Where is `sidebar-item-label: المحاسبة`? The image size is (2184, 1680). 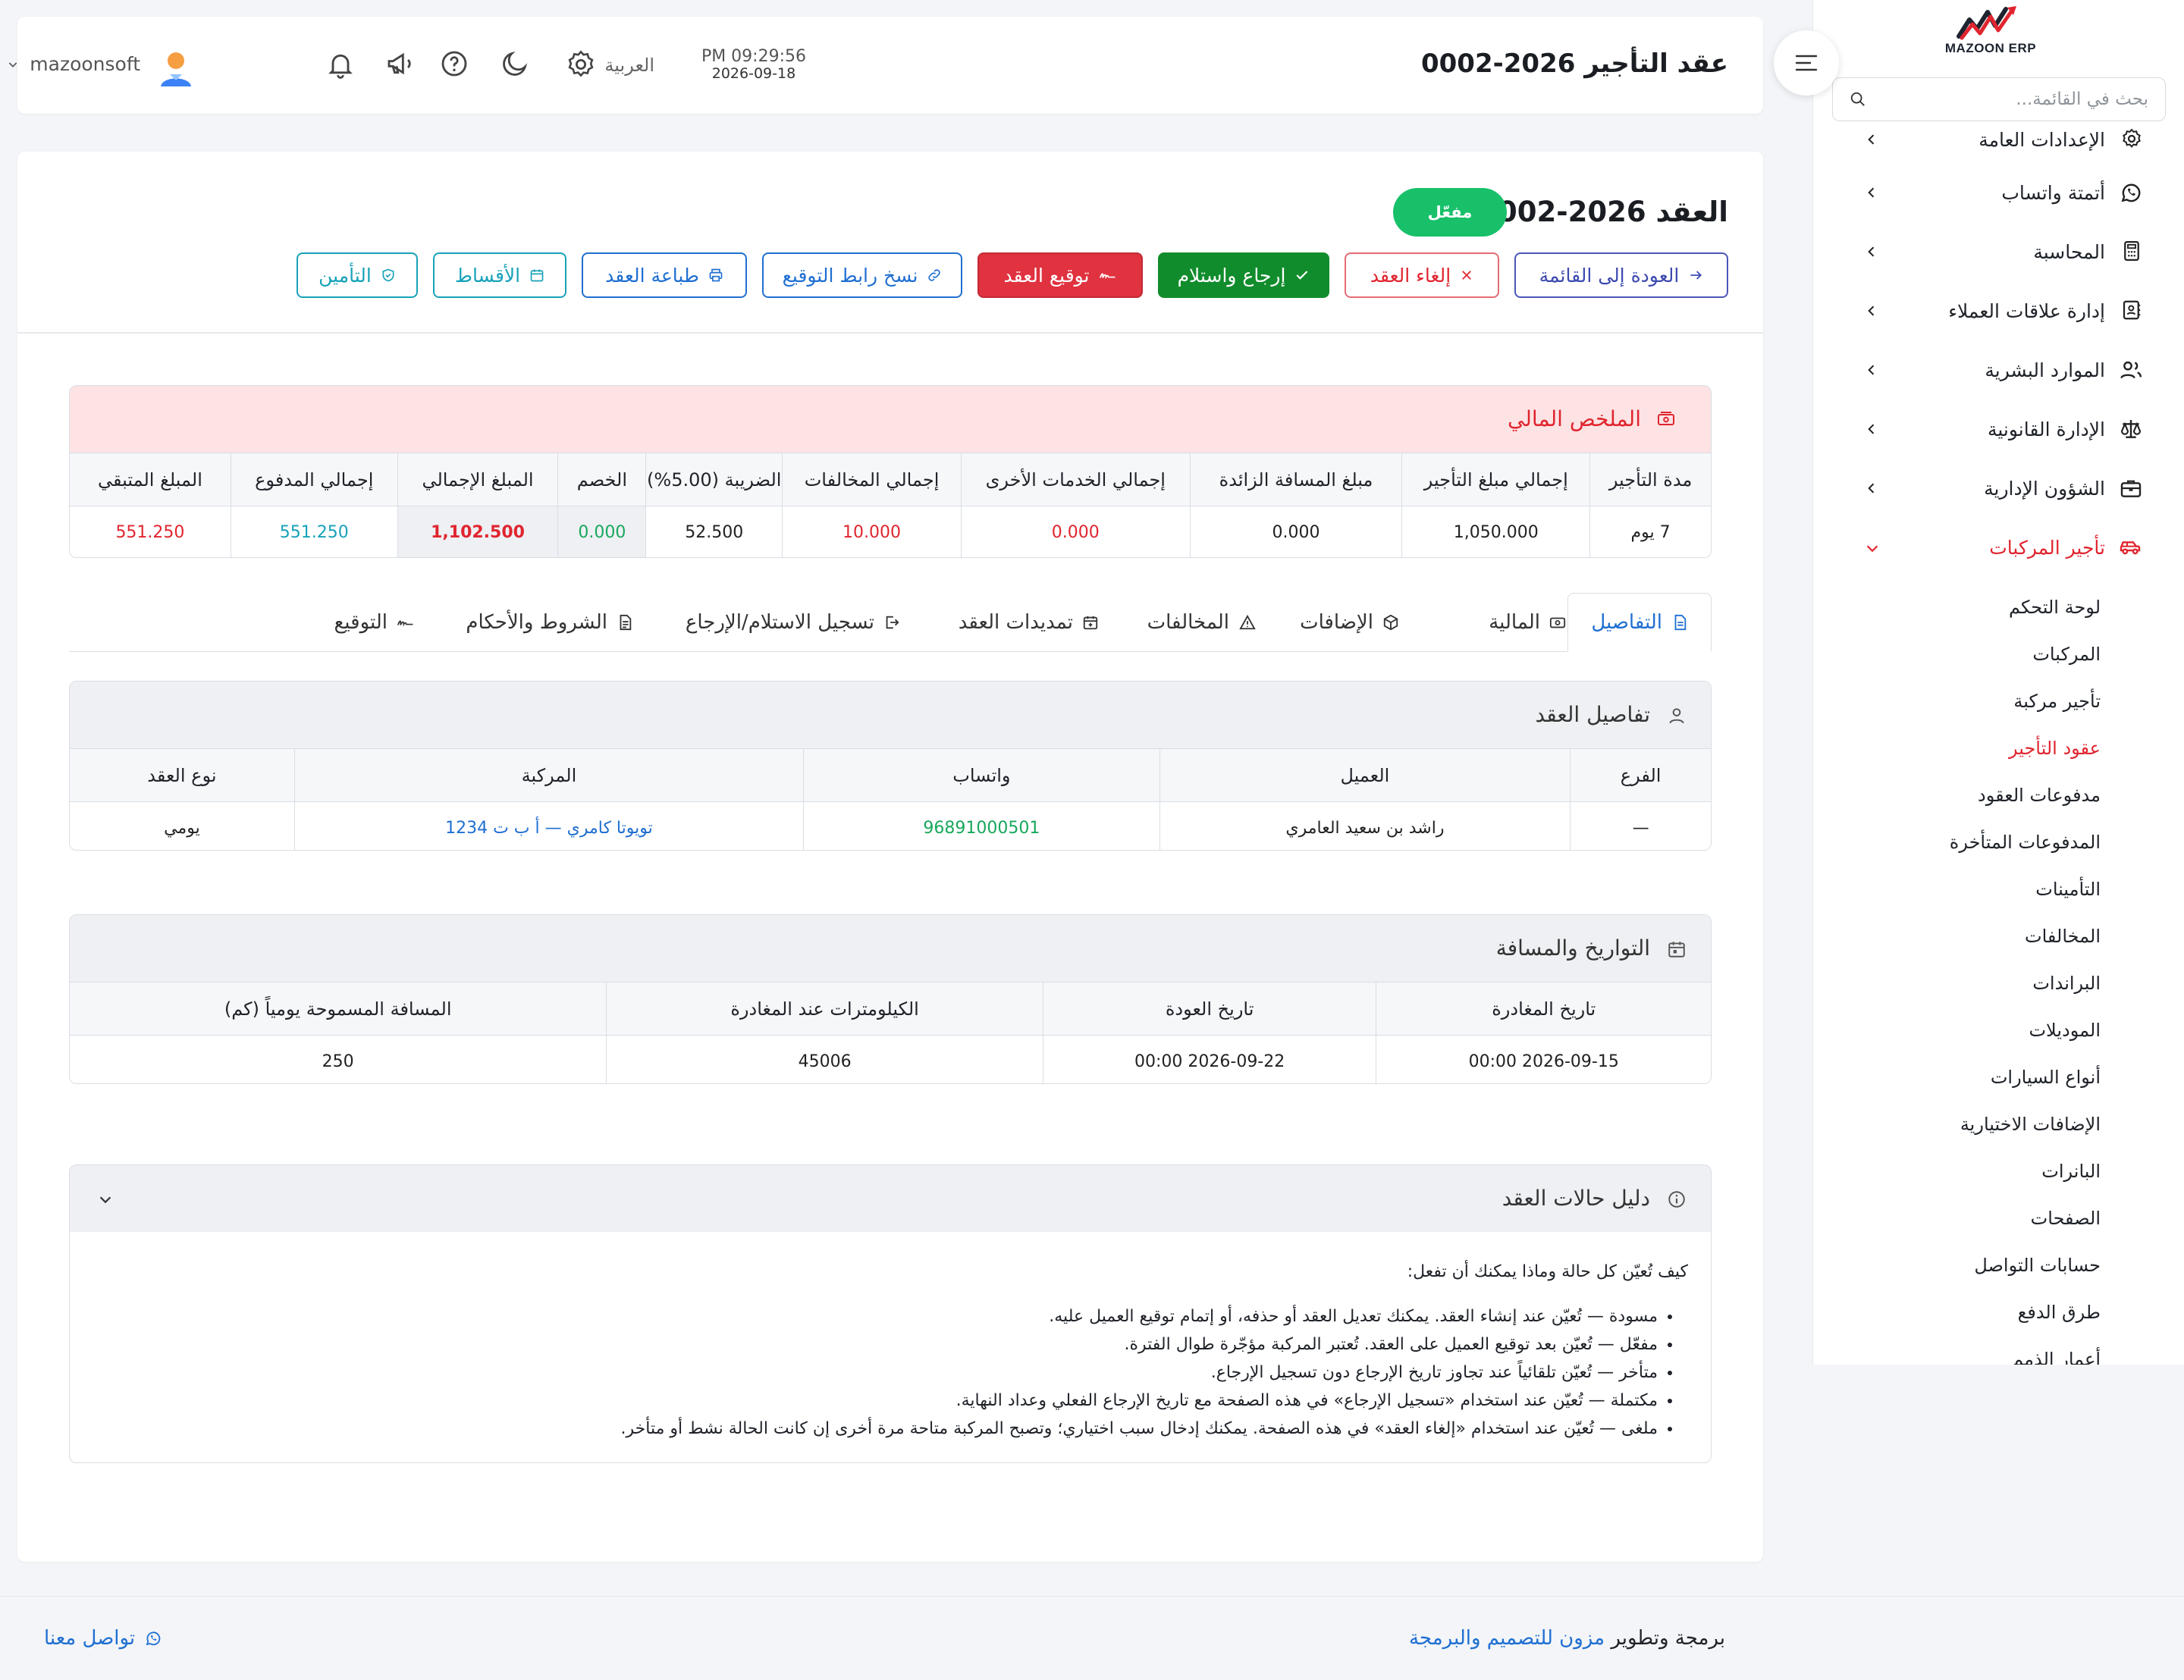 sidebar-item-label: المحاسبة is located at coordinates (2069, 252).